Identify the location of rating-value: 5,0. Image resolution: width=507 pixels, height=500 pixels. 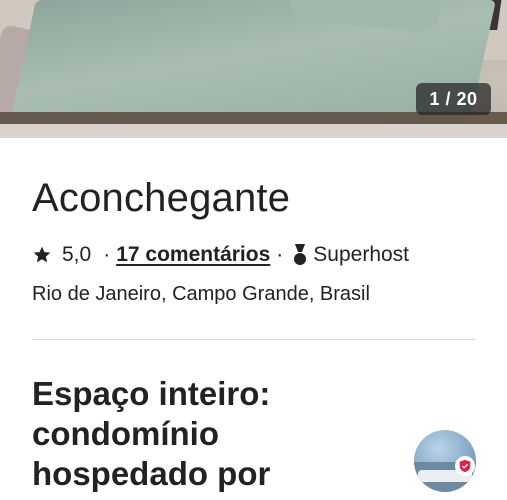
(77, 254).